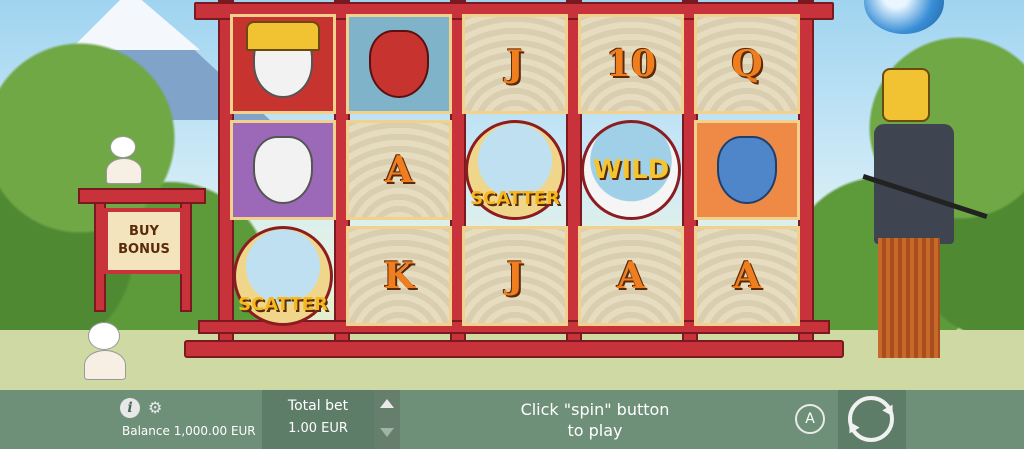  I want to click on samurai-character, so click(924, 223).